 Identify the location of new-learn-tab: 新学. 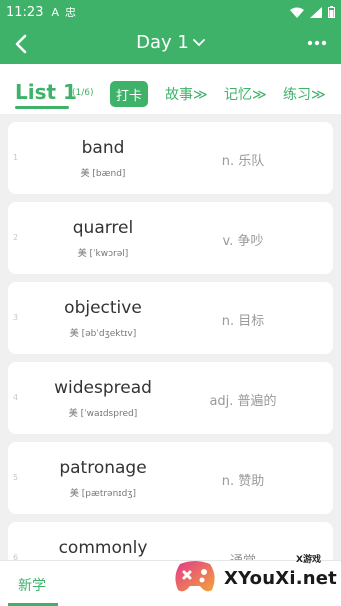
(32, 585).